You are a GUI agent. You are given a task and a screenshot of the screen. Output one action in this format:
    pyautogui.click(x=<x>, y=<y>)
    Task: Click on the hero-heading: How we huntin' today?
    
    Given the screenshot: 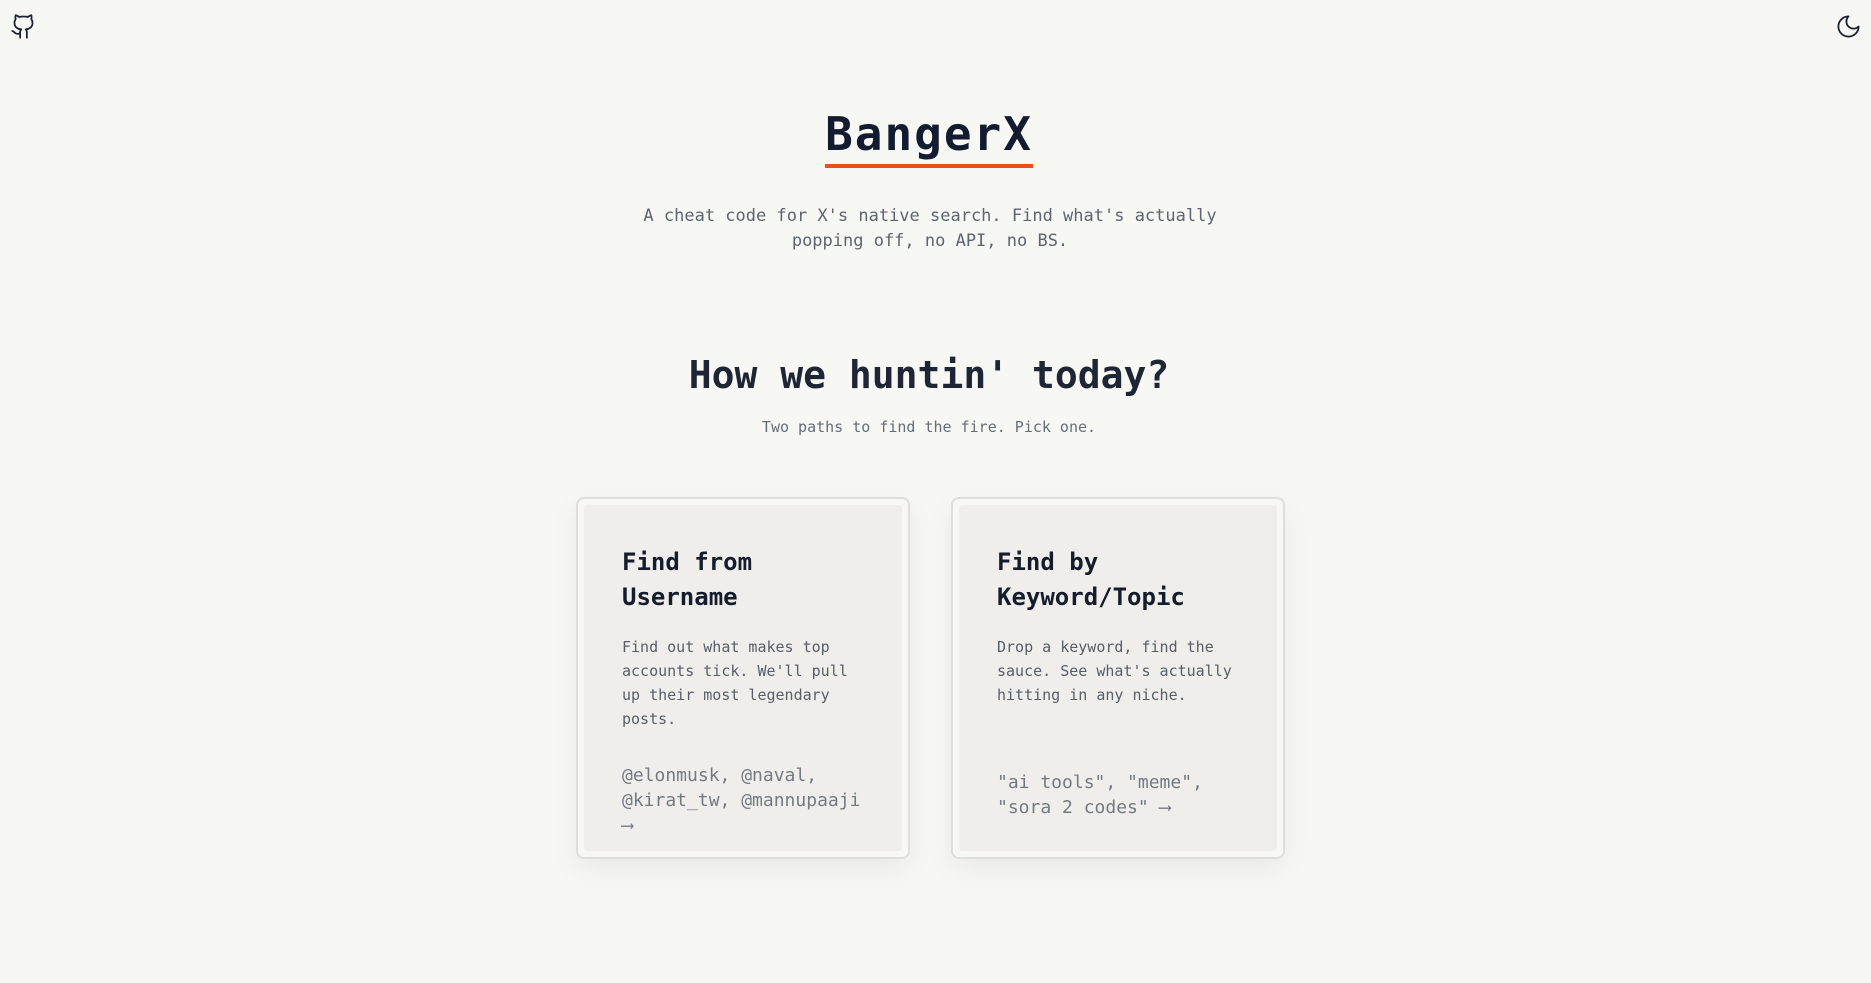 What is the action you would take?
    pyautogui.click(x=929, y=375)
    